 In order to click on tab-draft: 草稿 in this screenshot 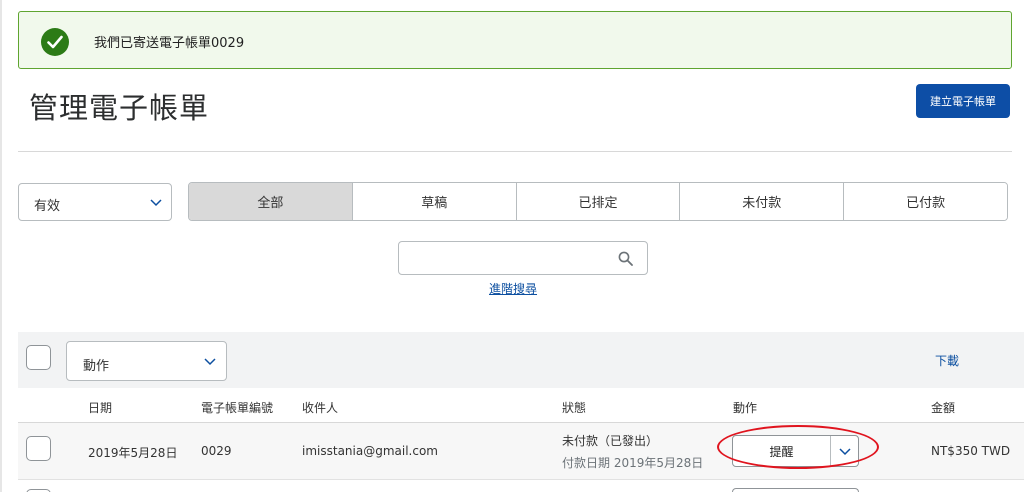, I will do `click(434, 201)`.